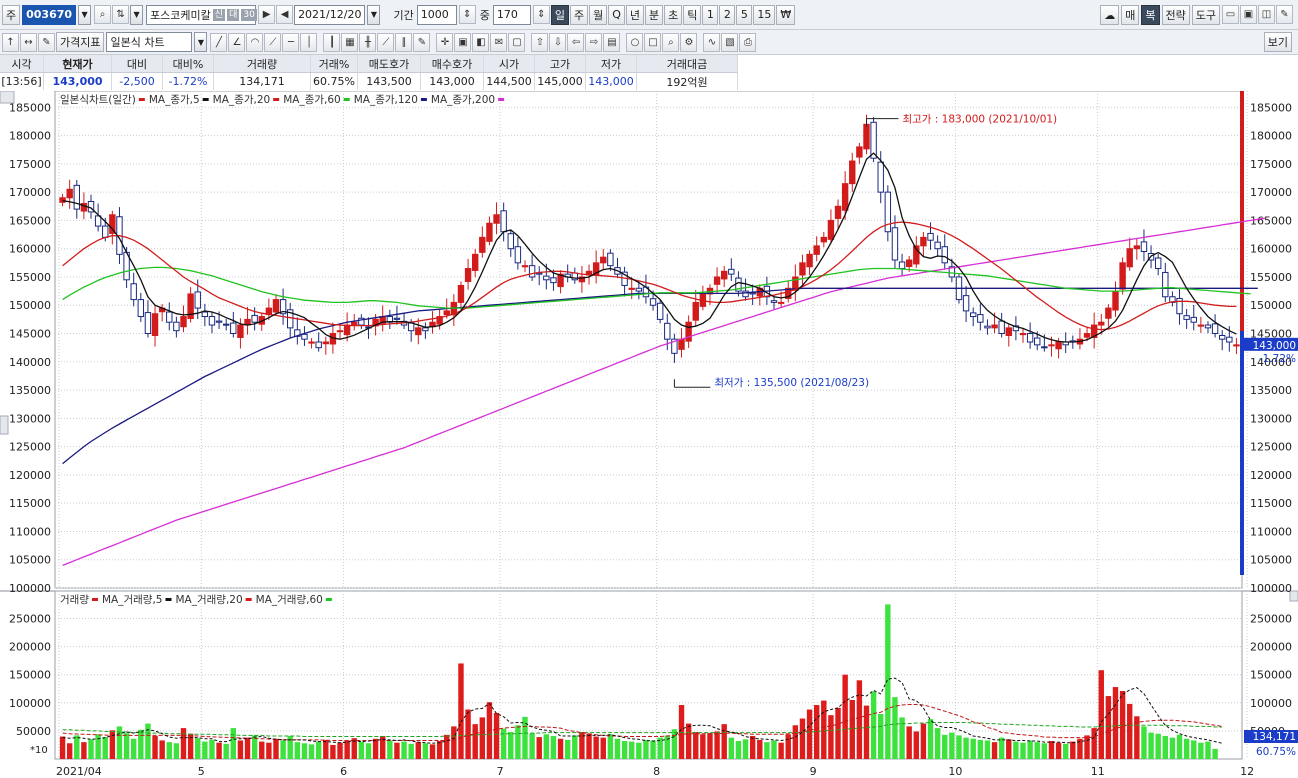 The height and width of the screenshot is (778, 1298). What do you see at coordinates (511, 14) in the screenshot?
I see `mid-input: 170` at bounding box center [511, 14].